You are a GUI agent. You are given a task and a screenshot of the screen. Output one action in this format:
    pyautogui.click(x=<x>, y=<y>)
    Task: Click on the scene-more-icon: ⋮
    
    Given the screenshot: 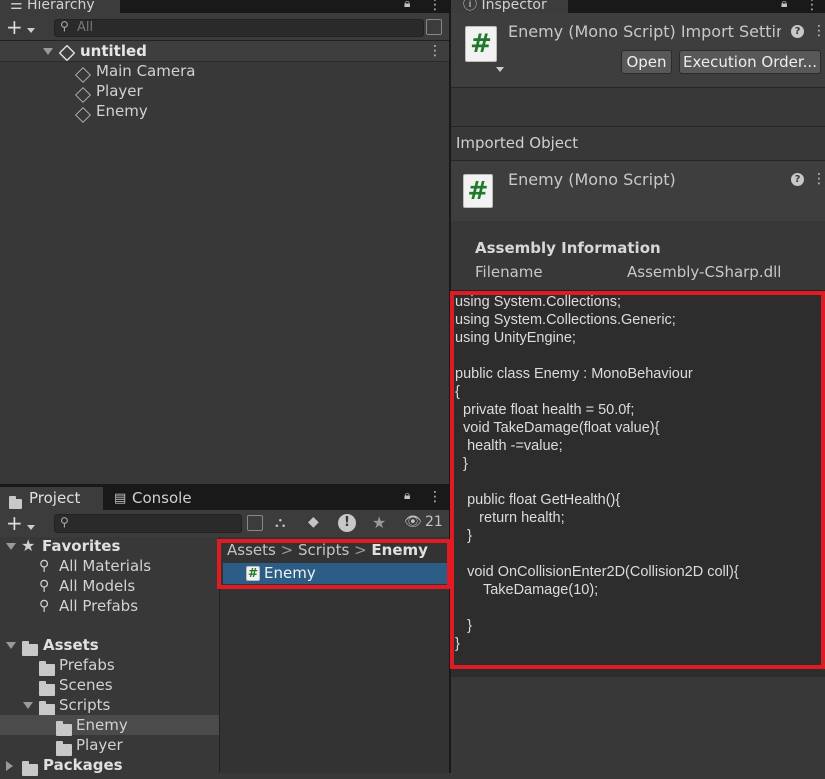 What is the action you would take?
    pyautogui.click(x=435, y=51)
    